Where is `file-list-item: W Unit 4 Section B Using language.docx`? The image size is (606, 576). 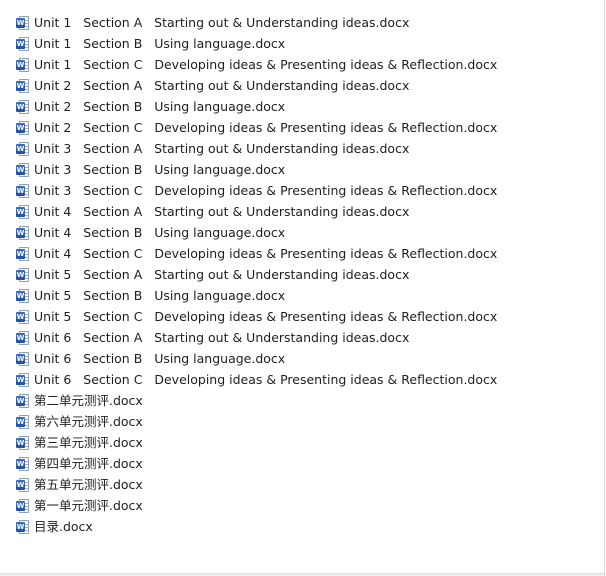 file-list-item: W Unit 4 Section B Using language.docx is located at coordinates (256, 232).